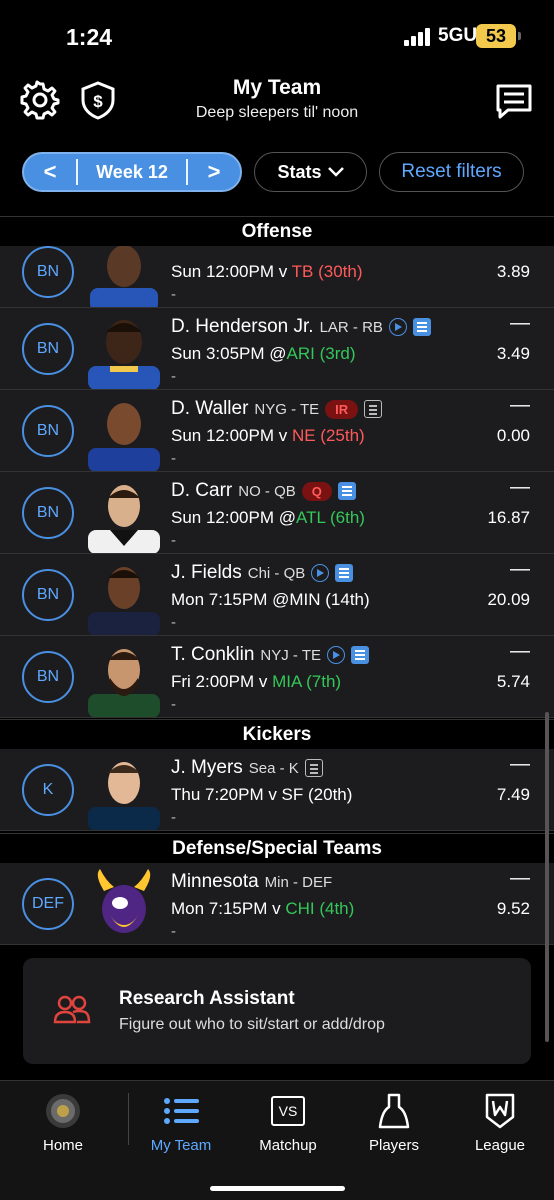  What do you see at coordinates (62, 1145) in the screenshot?
I see `tab-label: Home` at bounding box center [62, 1145].